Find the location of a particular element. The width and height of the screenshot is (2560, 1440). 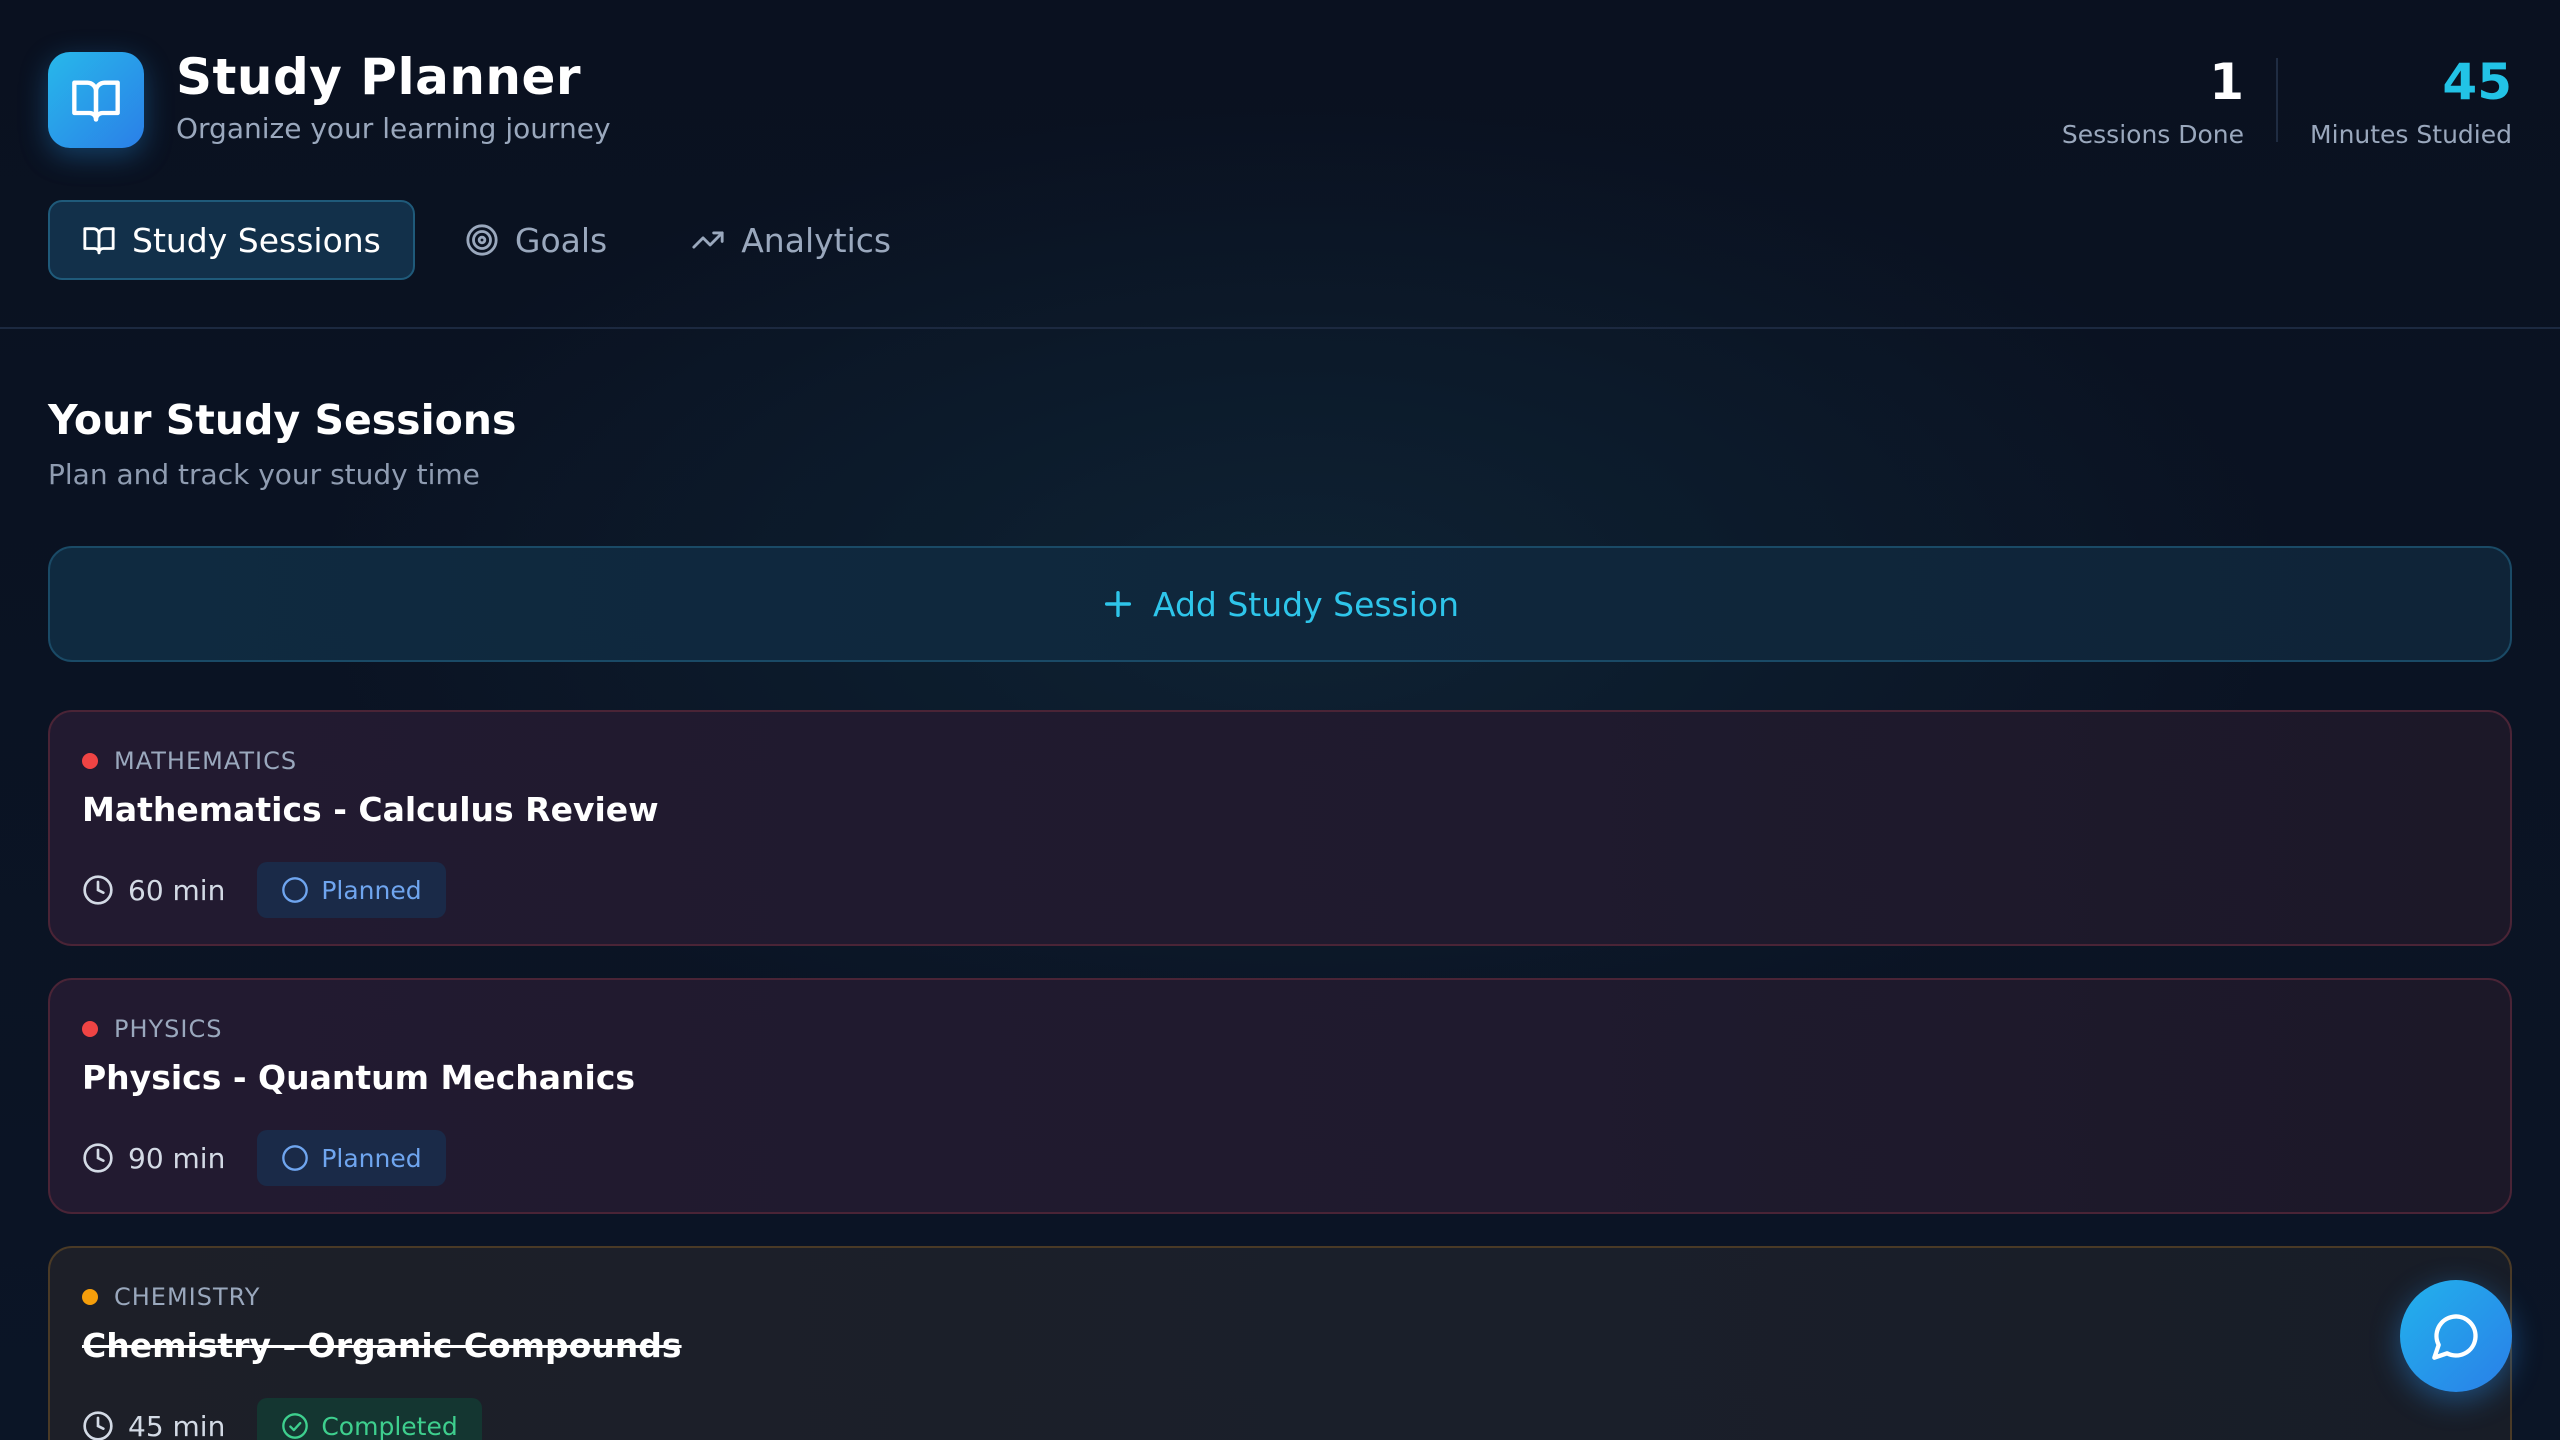

chat-button is located at coordinates (2456, 1336).